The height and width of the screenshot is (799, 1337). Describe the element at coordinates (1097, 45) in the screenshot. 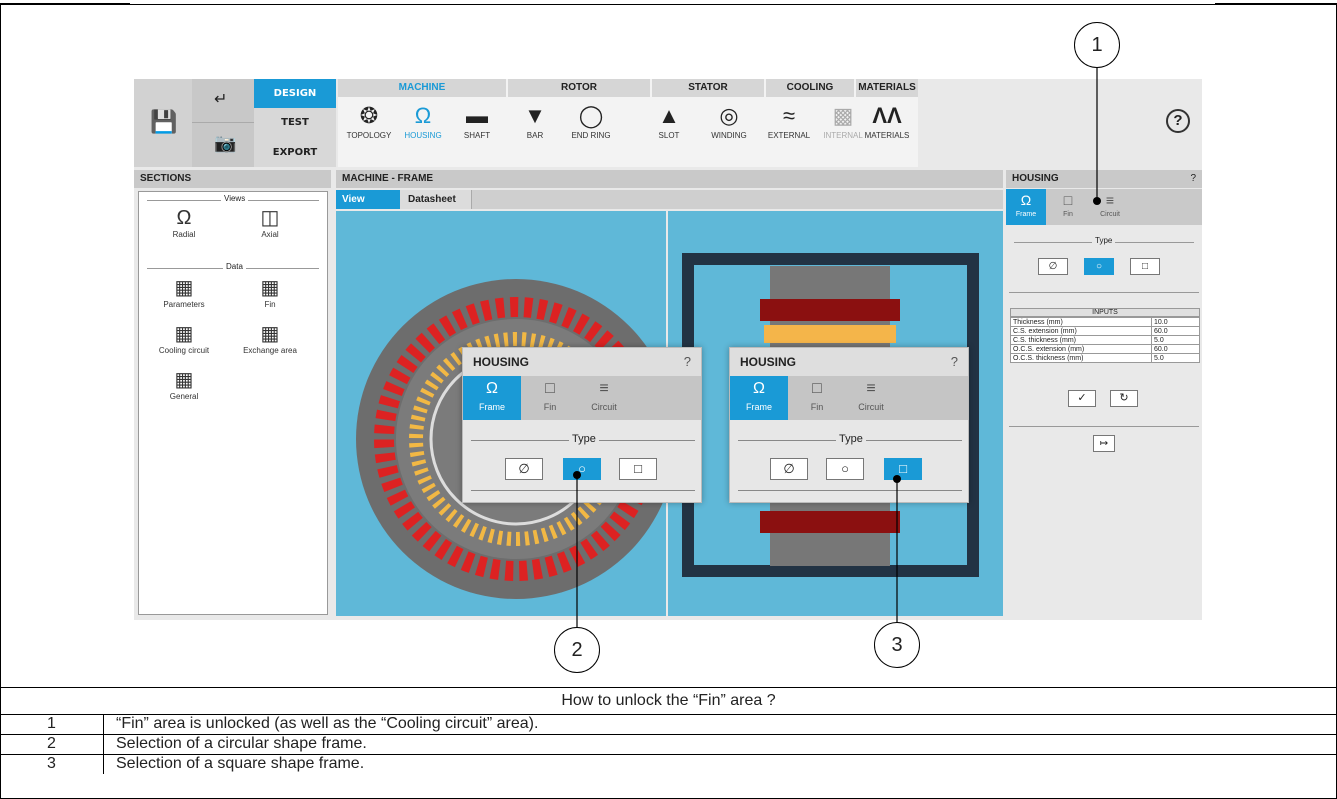

I see `callout-1: 1` at that location.